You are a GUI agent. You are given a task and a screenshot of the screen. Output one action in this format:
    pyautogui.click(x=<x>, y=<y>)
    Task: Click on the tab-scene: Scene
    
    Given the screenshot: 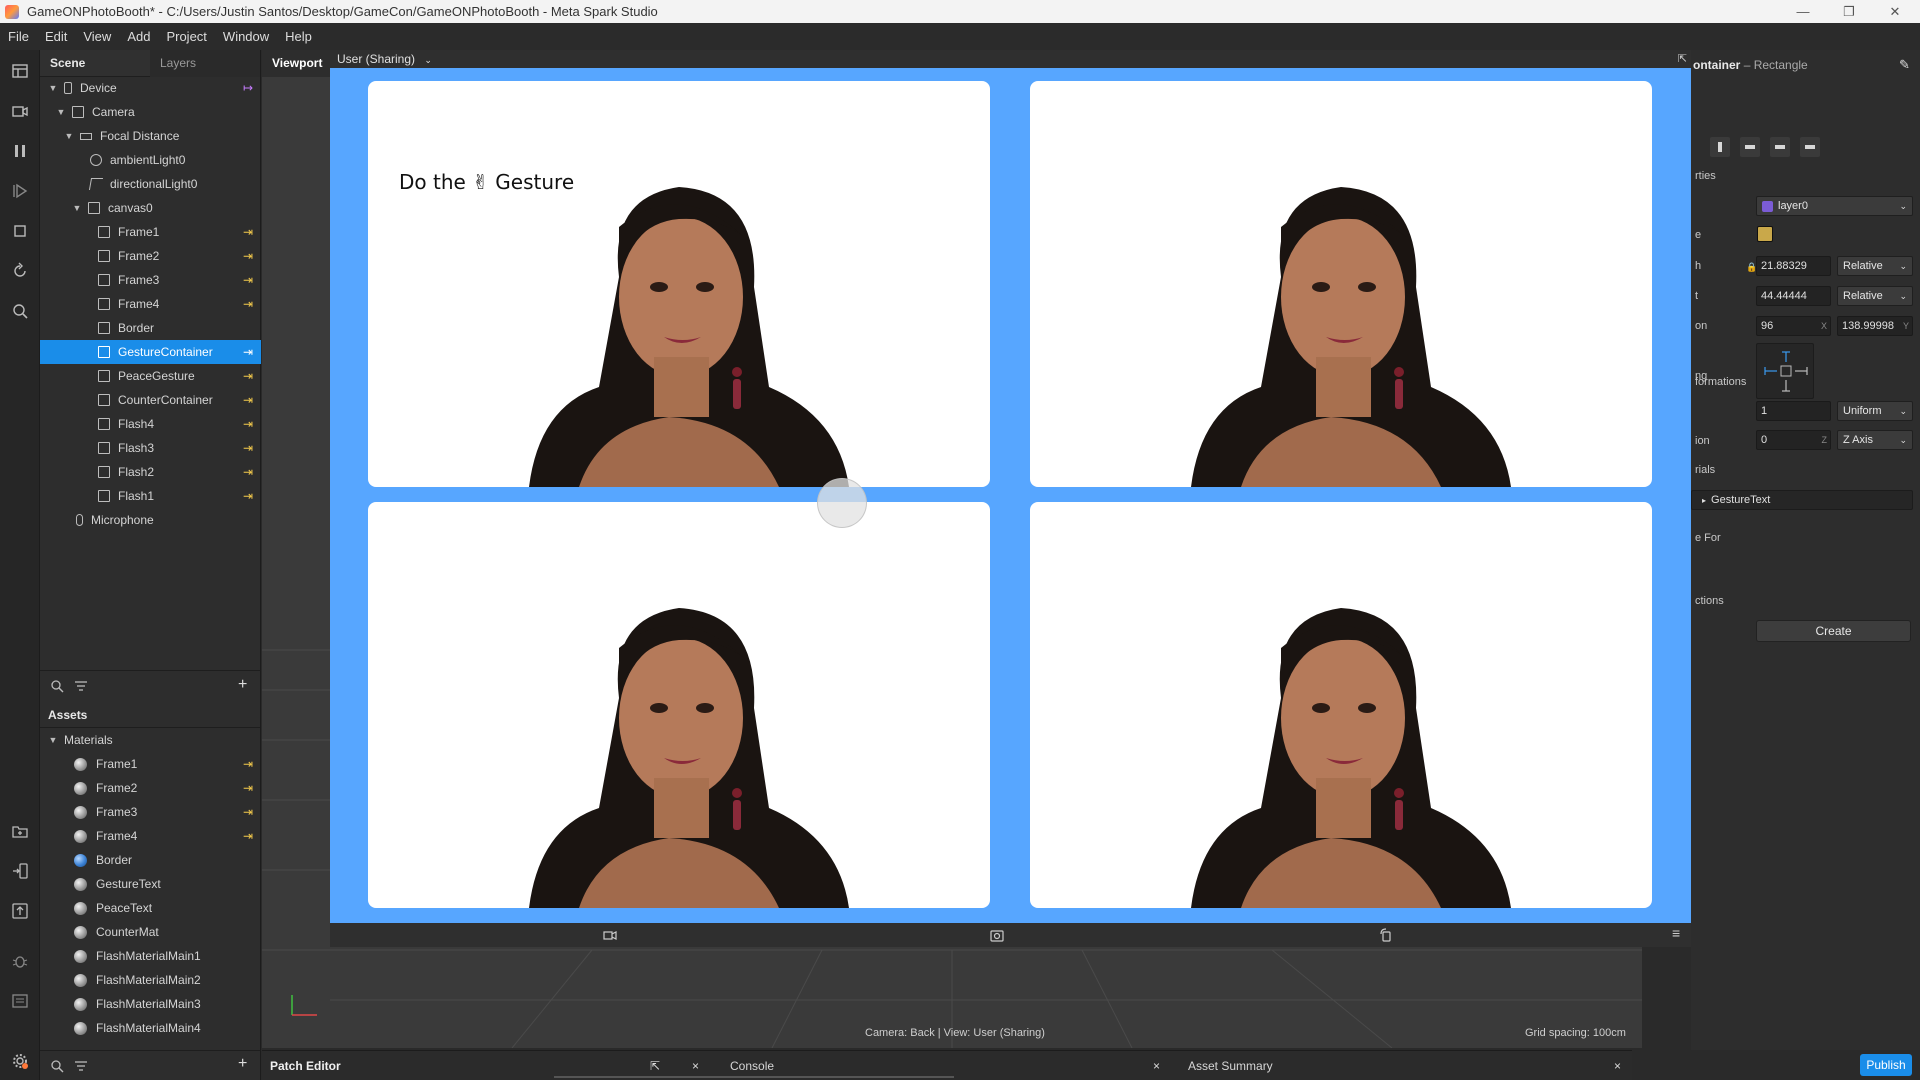 What is the action you would take?
    pyautogui.click(x=95, y=63)
    